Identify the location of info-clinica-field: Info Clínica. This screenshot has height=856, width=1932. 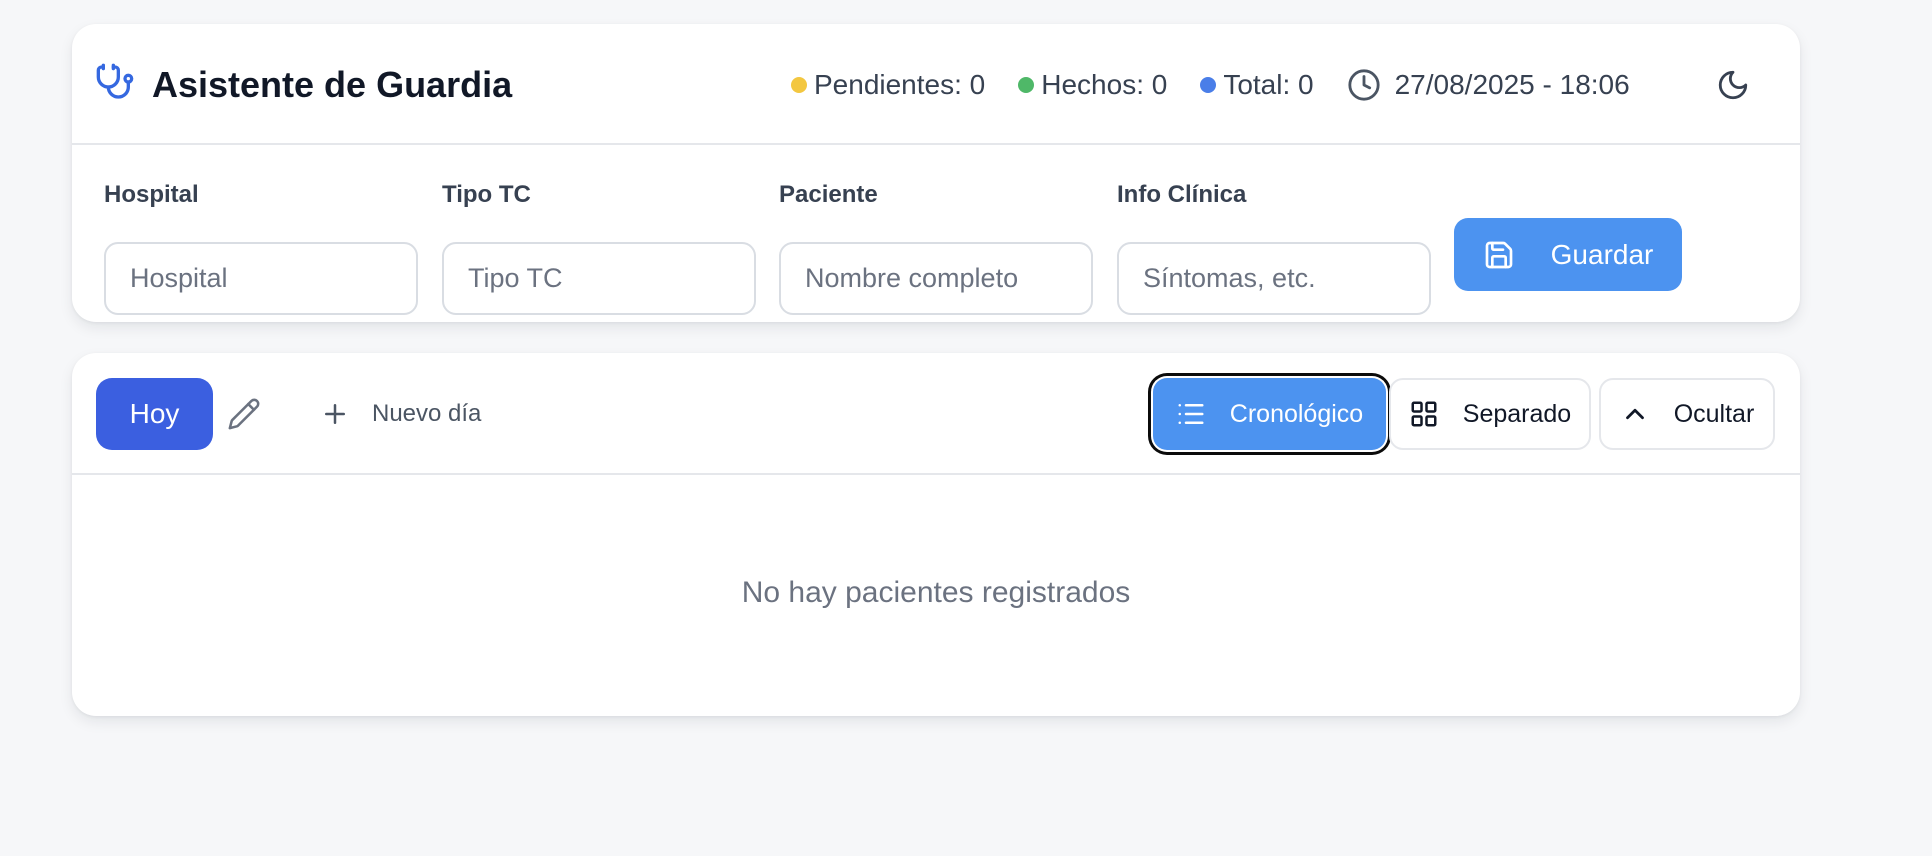
(1274, 248).